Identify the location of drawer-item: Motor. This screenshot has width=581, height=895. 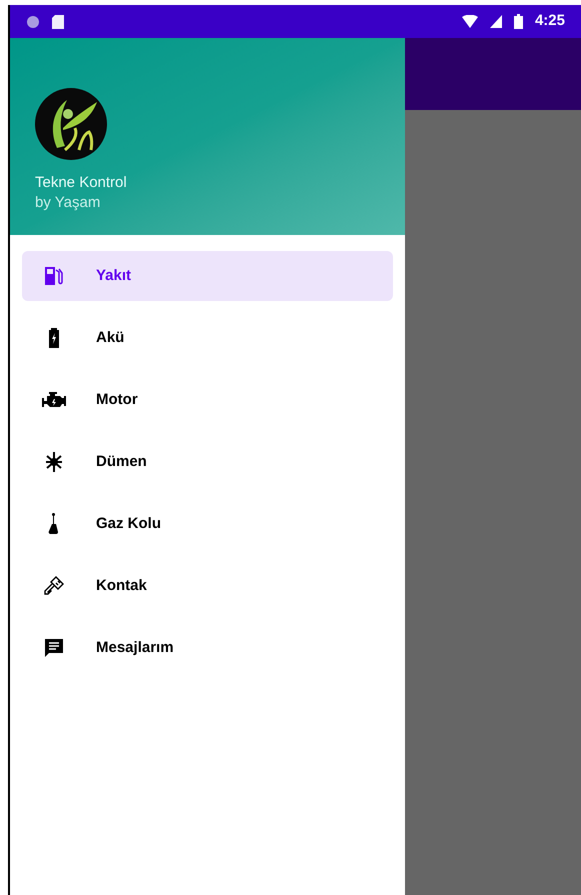
(207, 400).